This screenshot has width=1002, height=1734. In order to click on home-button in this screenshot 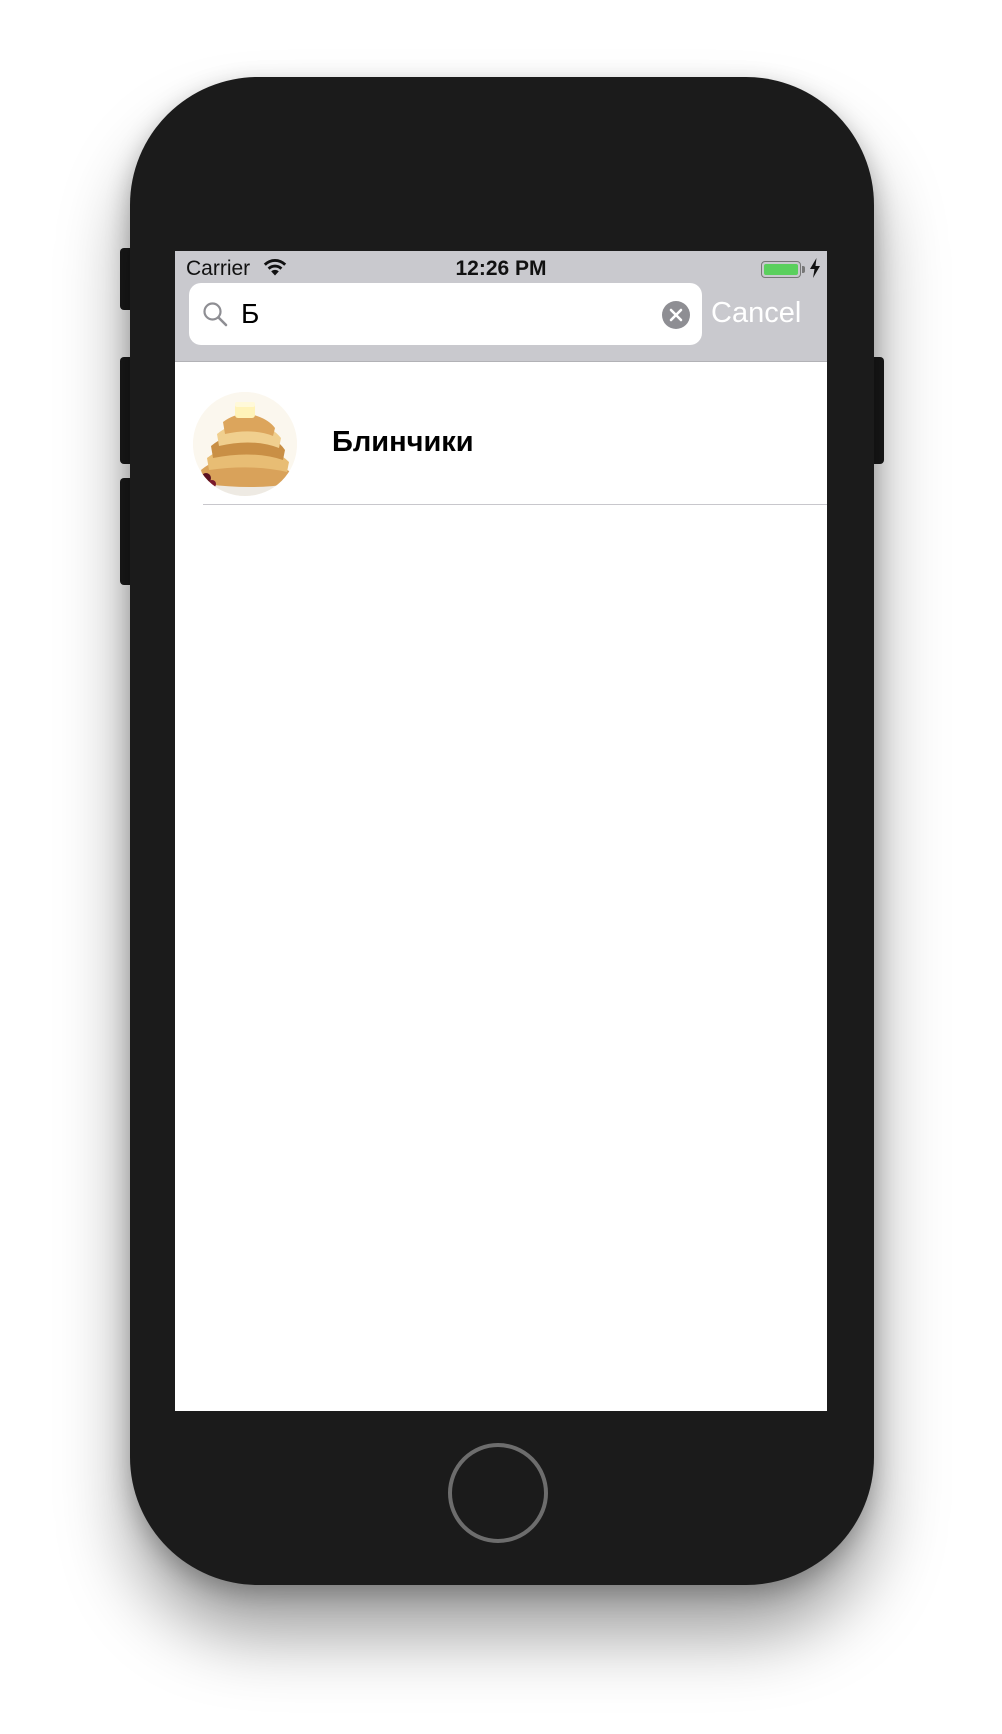, I will do `click(498, 1493)`.